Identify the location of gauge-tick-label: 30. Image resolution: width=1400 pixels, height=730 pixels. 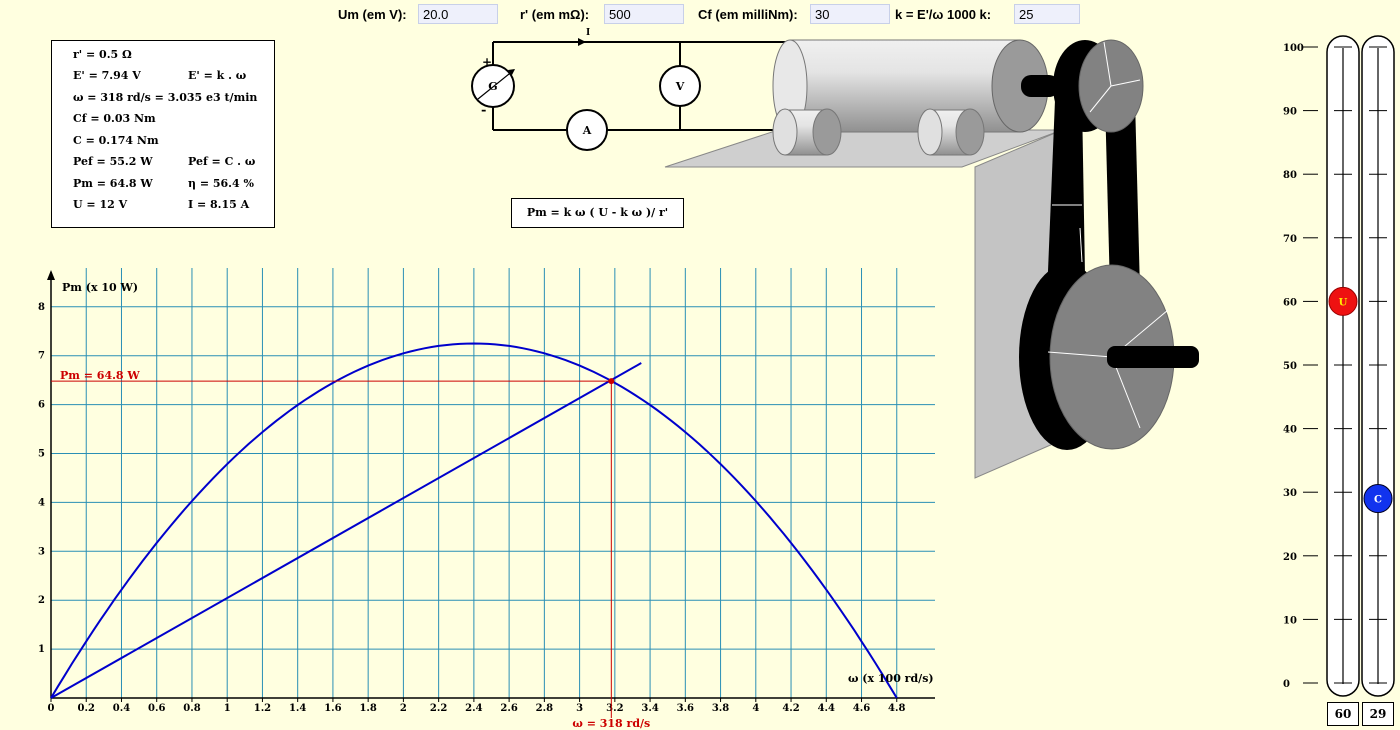
(1290, 493).